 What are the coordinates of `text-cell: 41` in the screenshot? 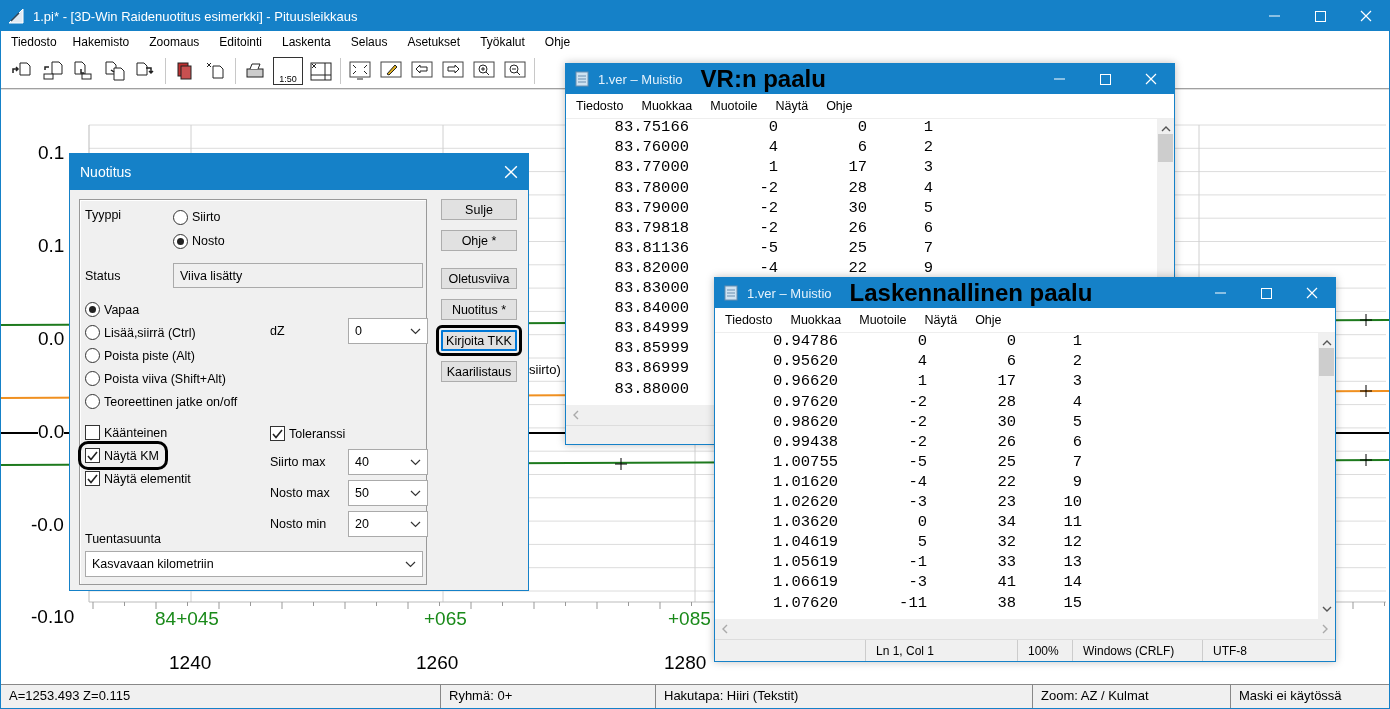 It's located at (1006, 583).